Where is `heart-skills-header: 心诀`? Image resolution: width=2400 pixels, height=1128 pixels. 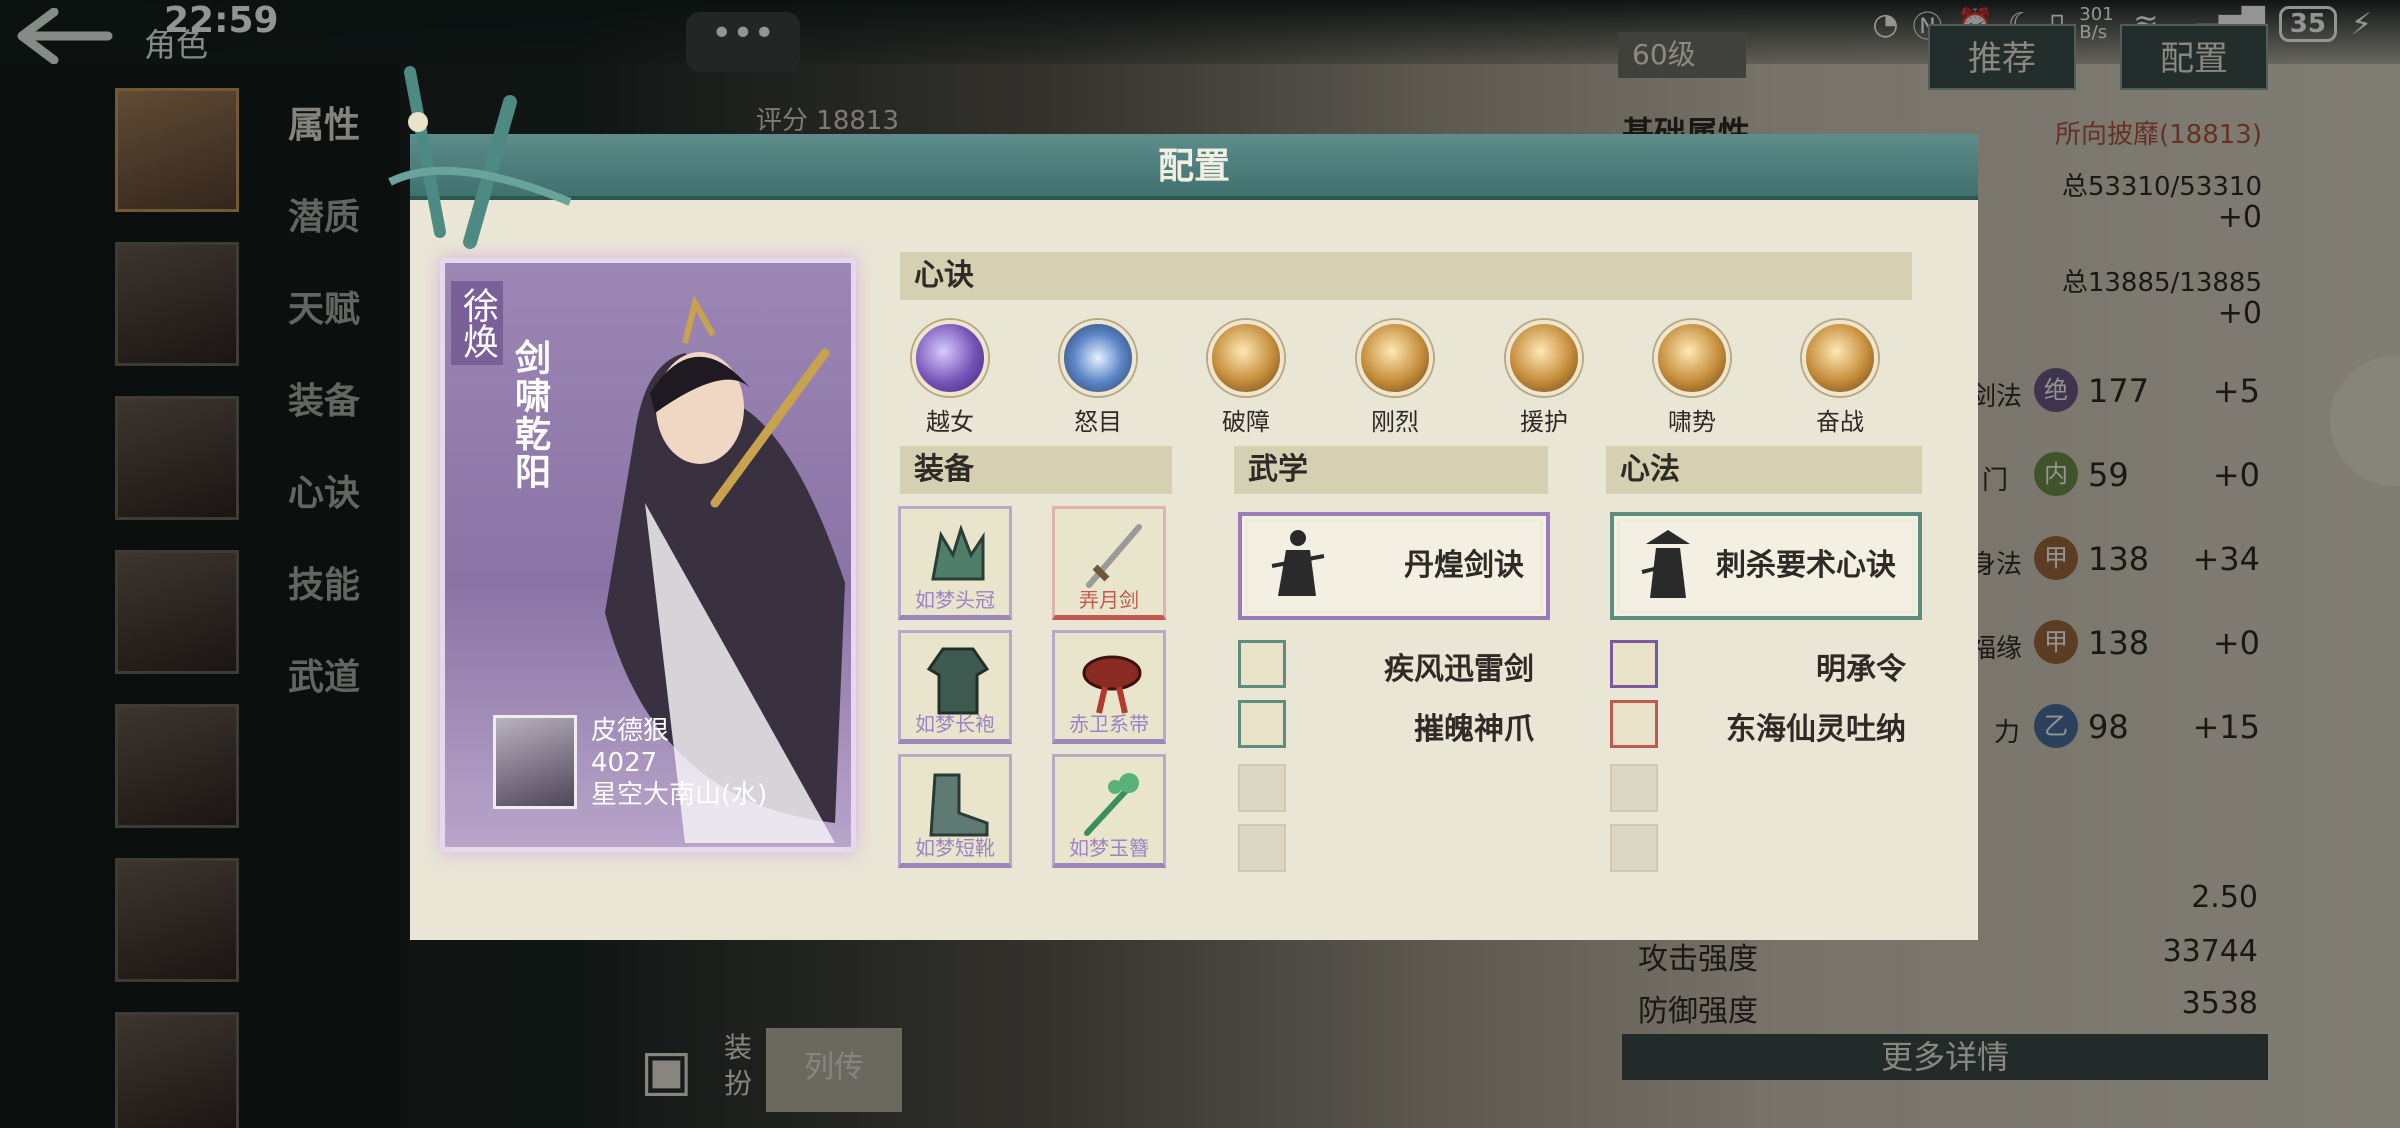
heart-skills-header: 心诀 is located at coordinates (1406, 276).